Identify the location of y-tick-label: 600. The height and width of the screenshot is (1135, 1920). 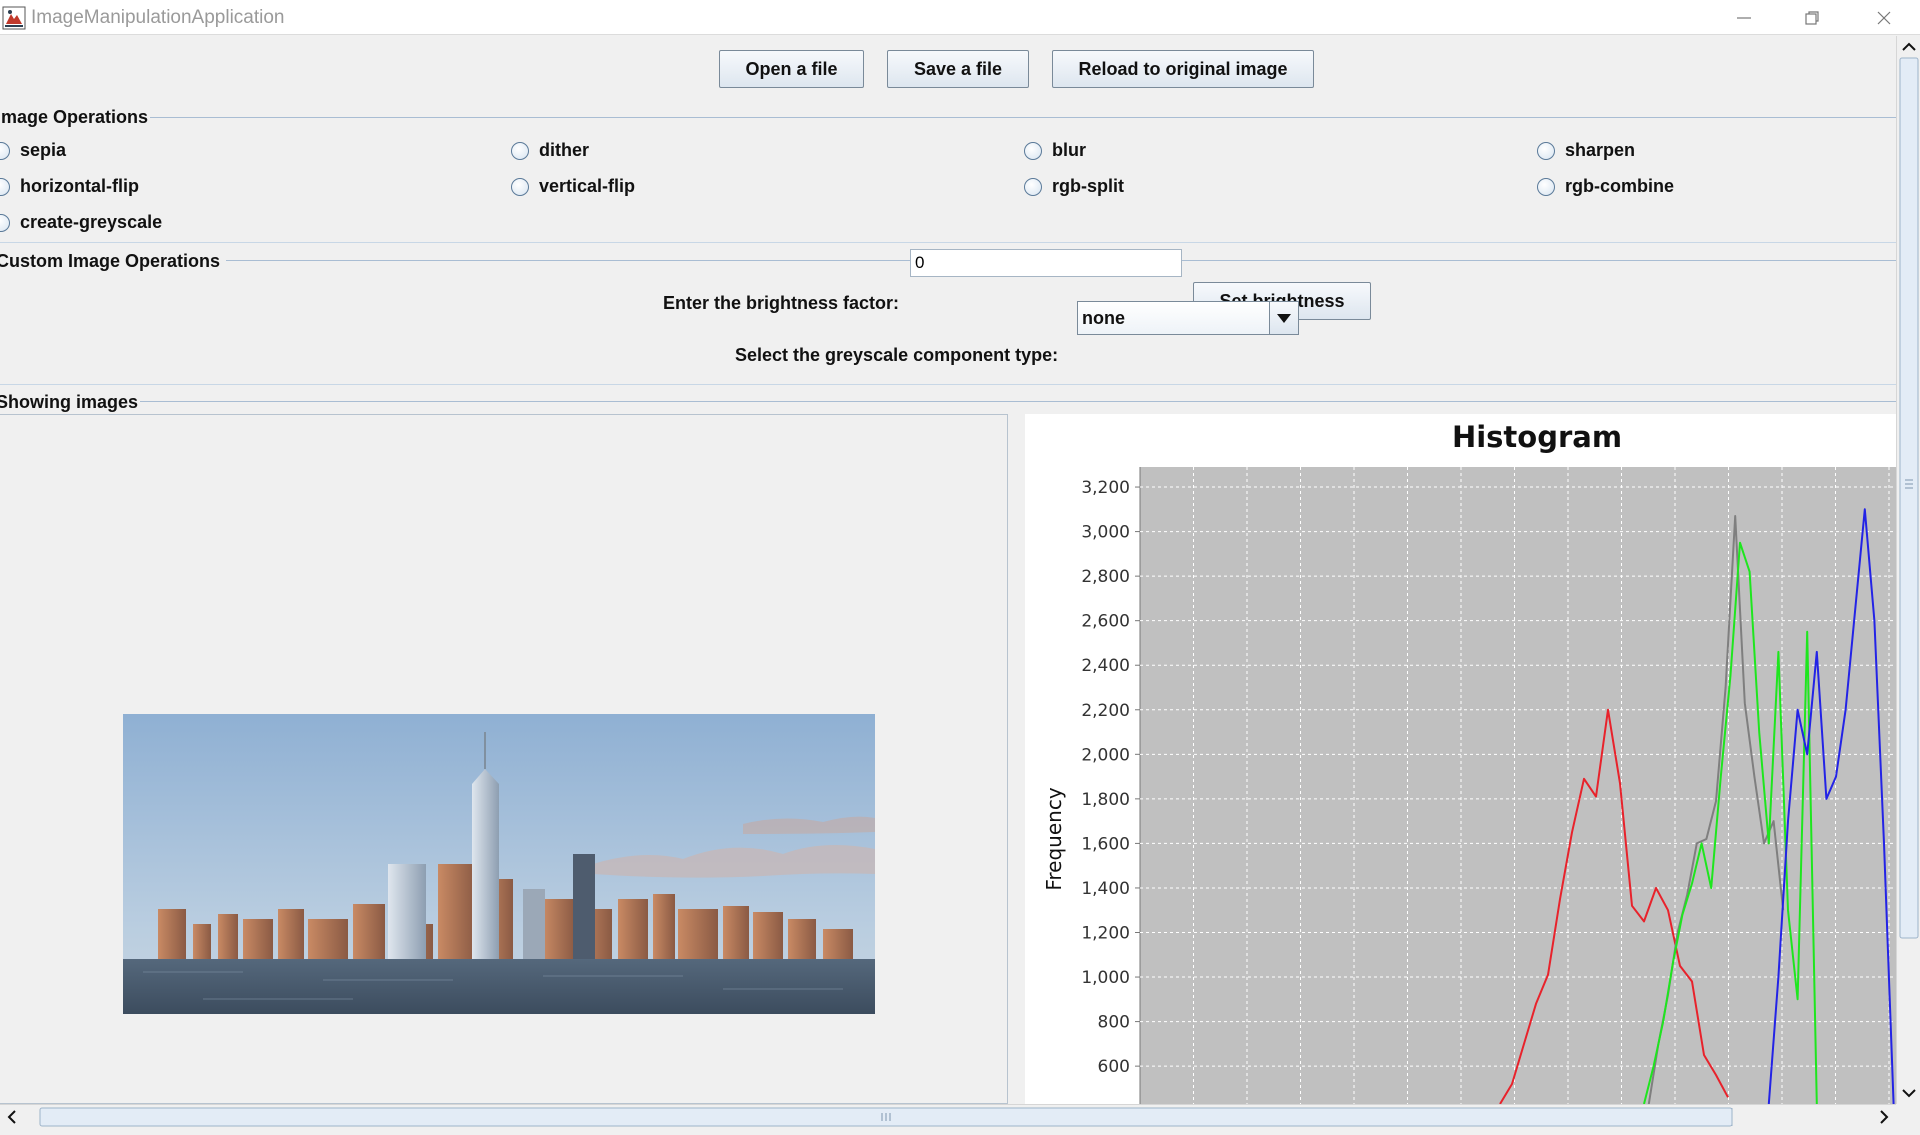
(1114, 1067).